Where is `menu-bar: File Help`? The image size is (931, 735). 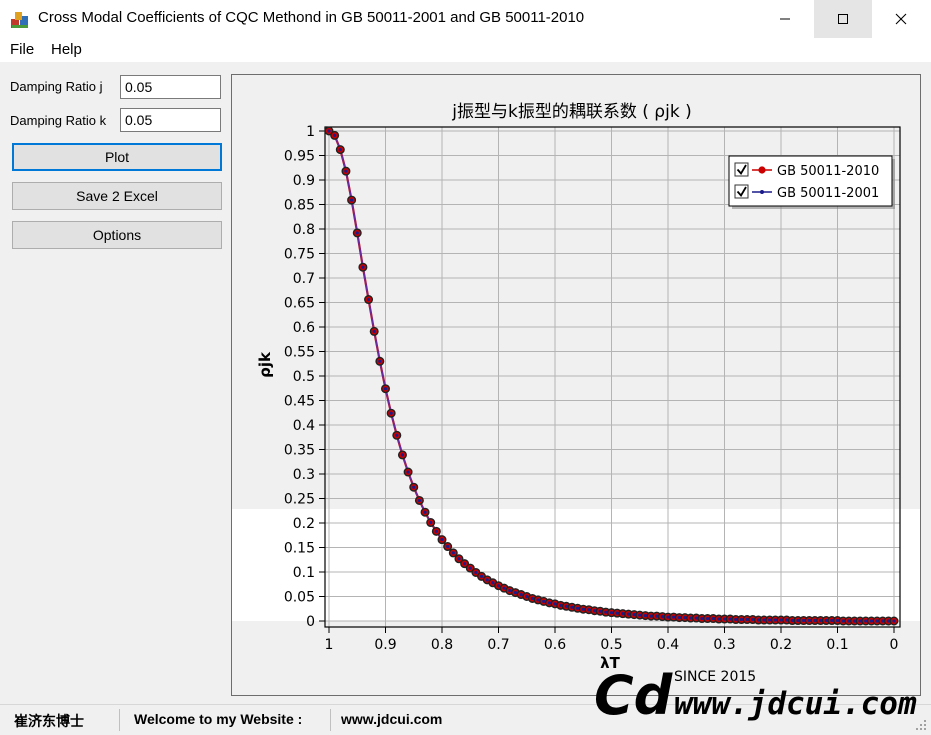 menu-bar: File Help is located at coordinates (465, 50).